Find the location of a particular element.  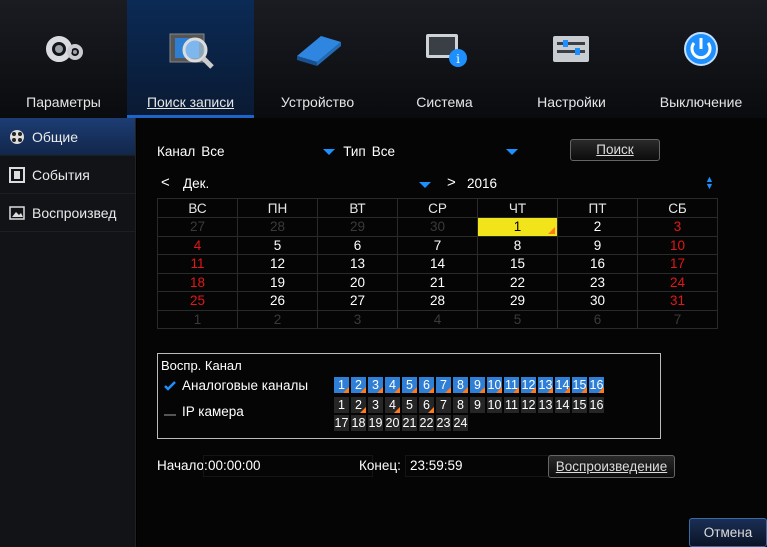

ip-channel-cell: 22 is located at coordinates (426, 423).